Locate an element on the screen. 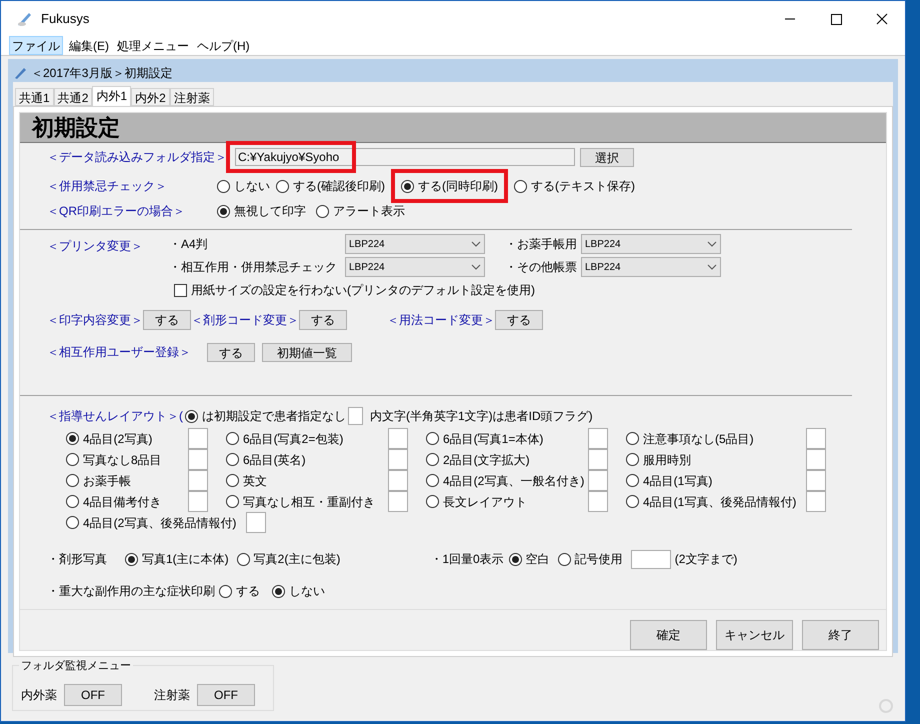 The height and width of the screenshot is (724, 920). tab: 共通2 is located at coordinates (73, 97).